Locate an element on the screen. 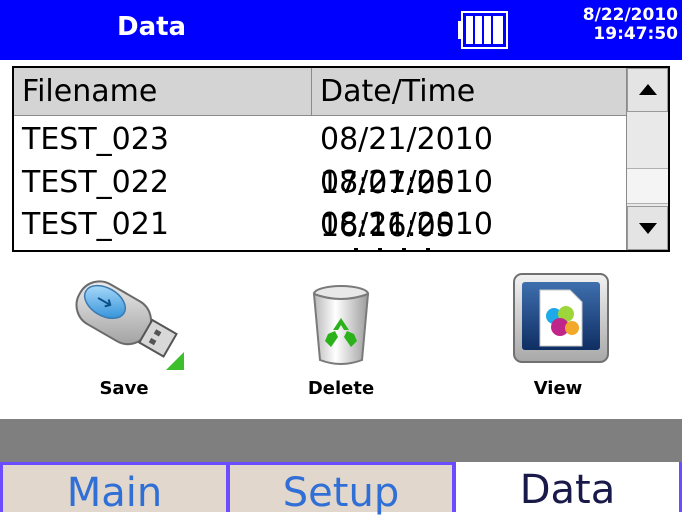  arrow-down-icon is located at coordinates (648, 228).